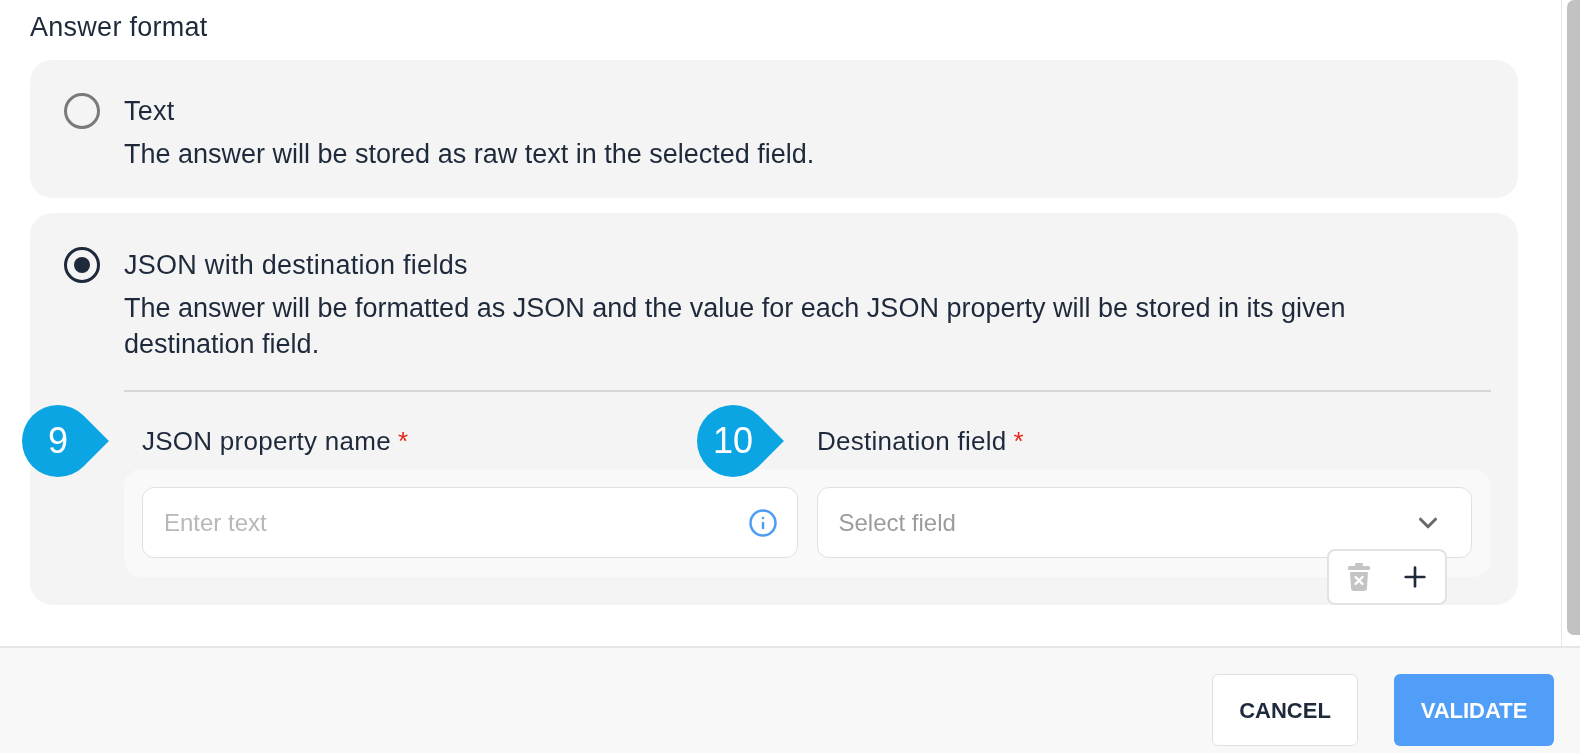 This screenshot has height=753, width=1580. Describe the element at coordinates (149, 111) in the screenshot. I see `option-title: Text` at that location.